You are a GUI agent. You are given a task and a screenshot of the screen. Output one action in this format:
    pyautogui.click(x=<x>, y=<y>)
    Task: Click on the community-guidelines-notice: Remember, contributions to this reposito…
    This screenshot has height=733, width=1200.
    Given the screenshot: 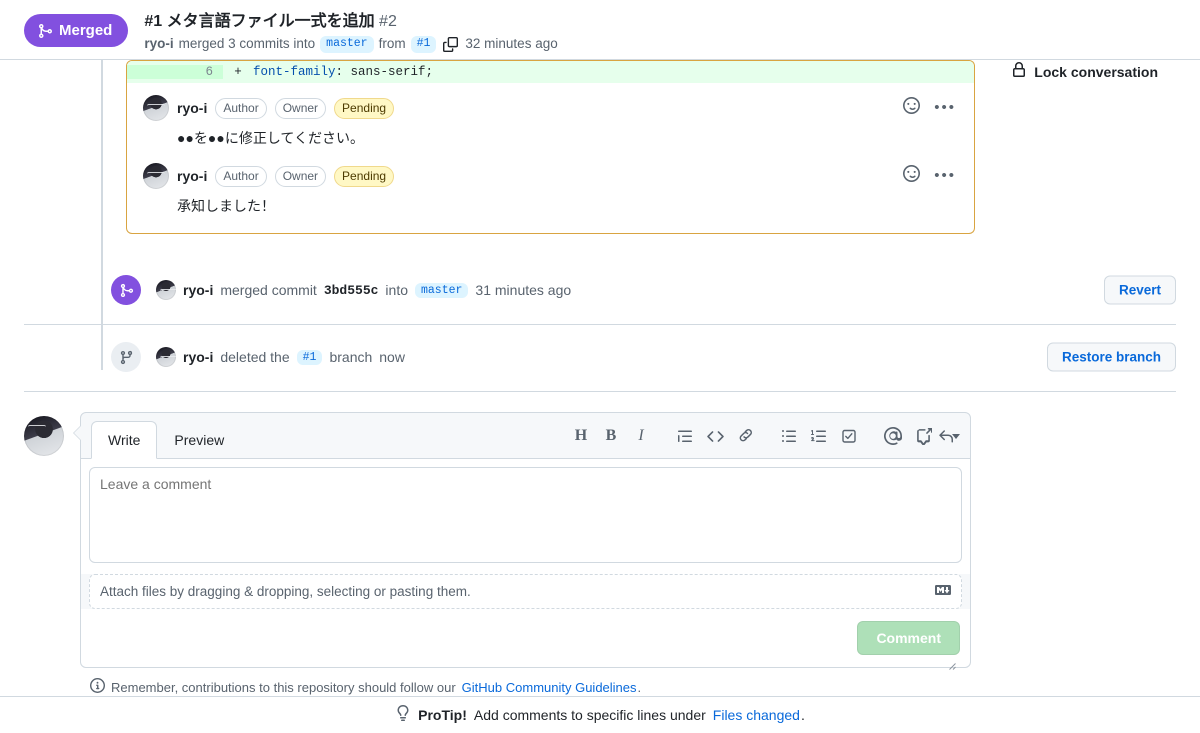 What is the action you would take?
    pyautogui.click(x=645, y=687)
    